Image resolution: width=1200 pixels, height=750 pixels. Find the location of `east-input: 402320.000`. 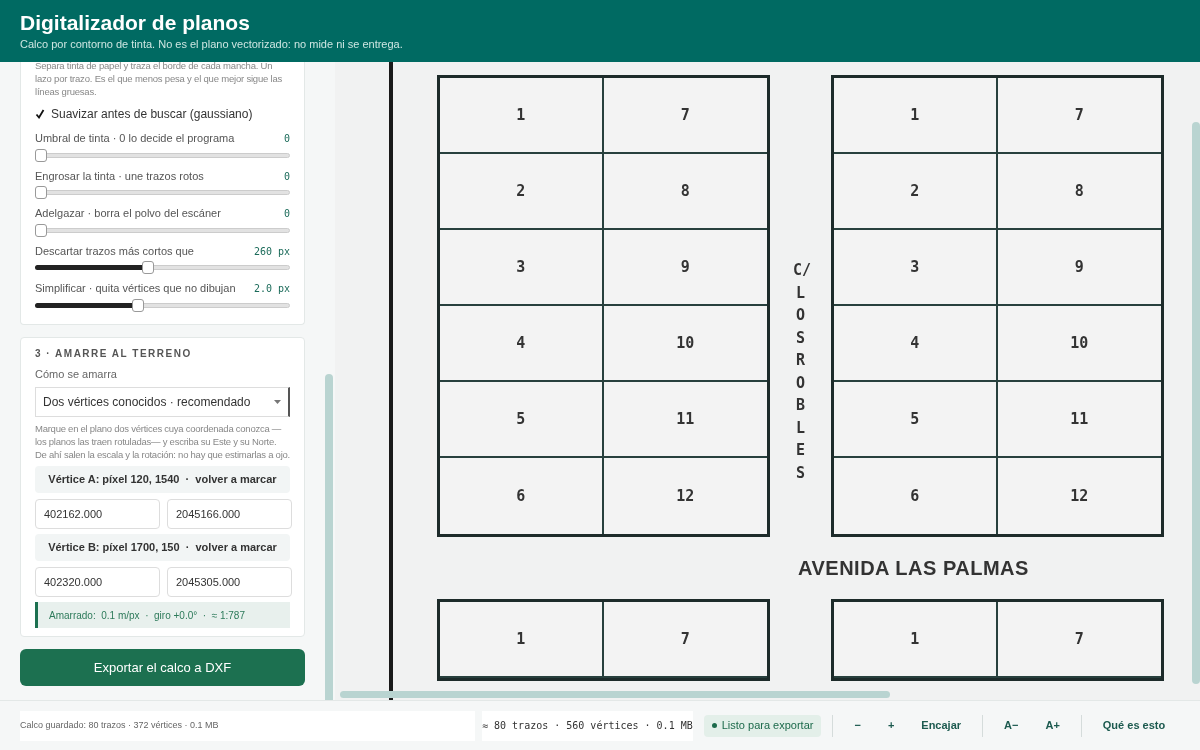

east-input: 402320.000 is located at coordinates (97, 582).